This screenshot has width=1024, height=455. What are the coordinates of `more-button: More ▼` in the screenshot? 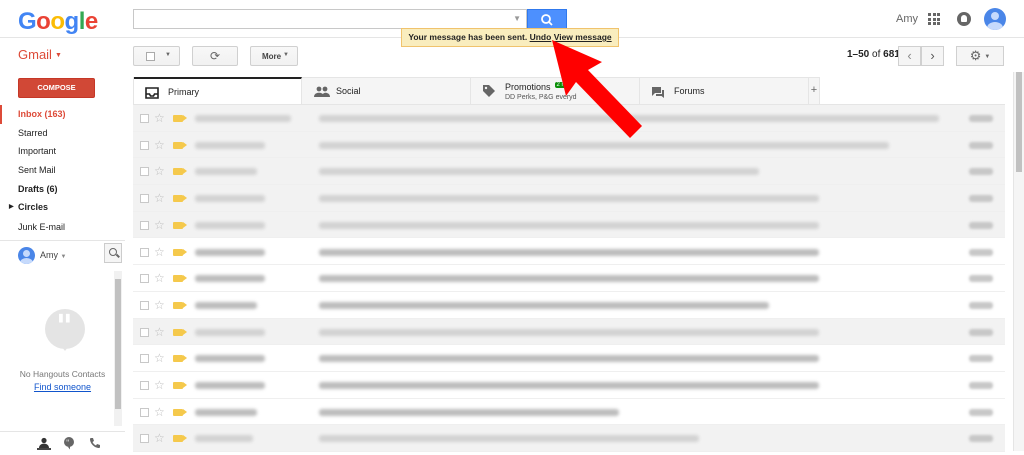 It's located at (274, 56).